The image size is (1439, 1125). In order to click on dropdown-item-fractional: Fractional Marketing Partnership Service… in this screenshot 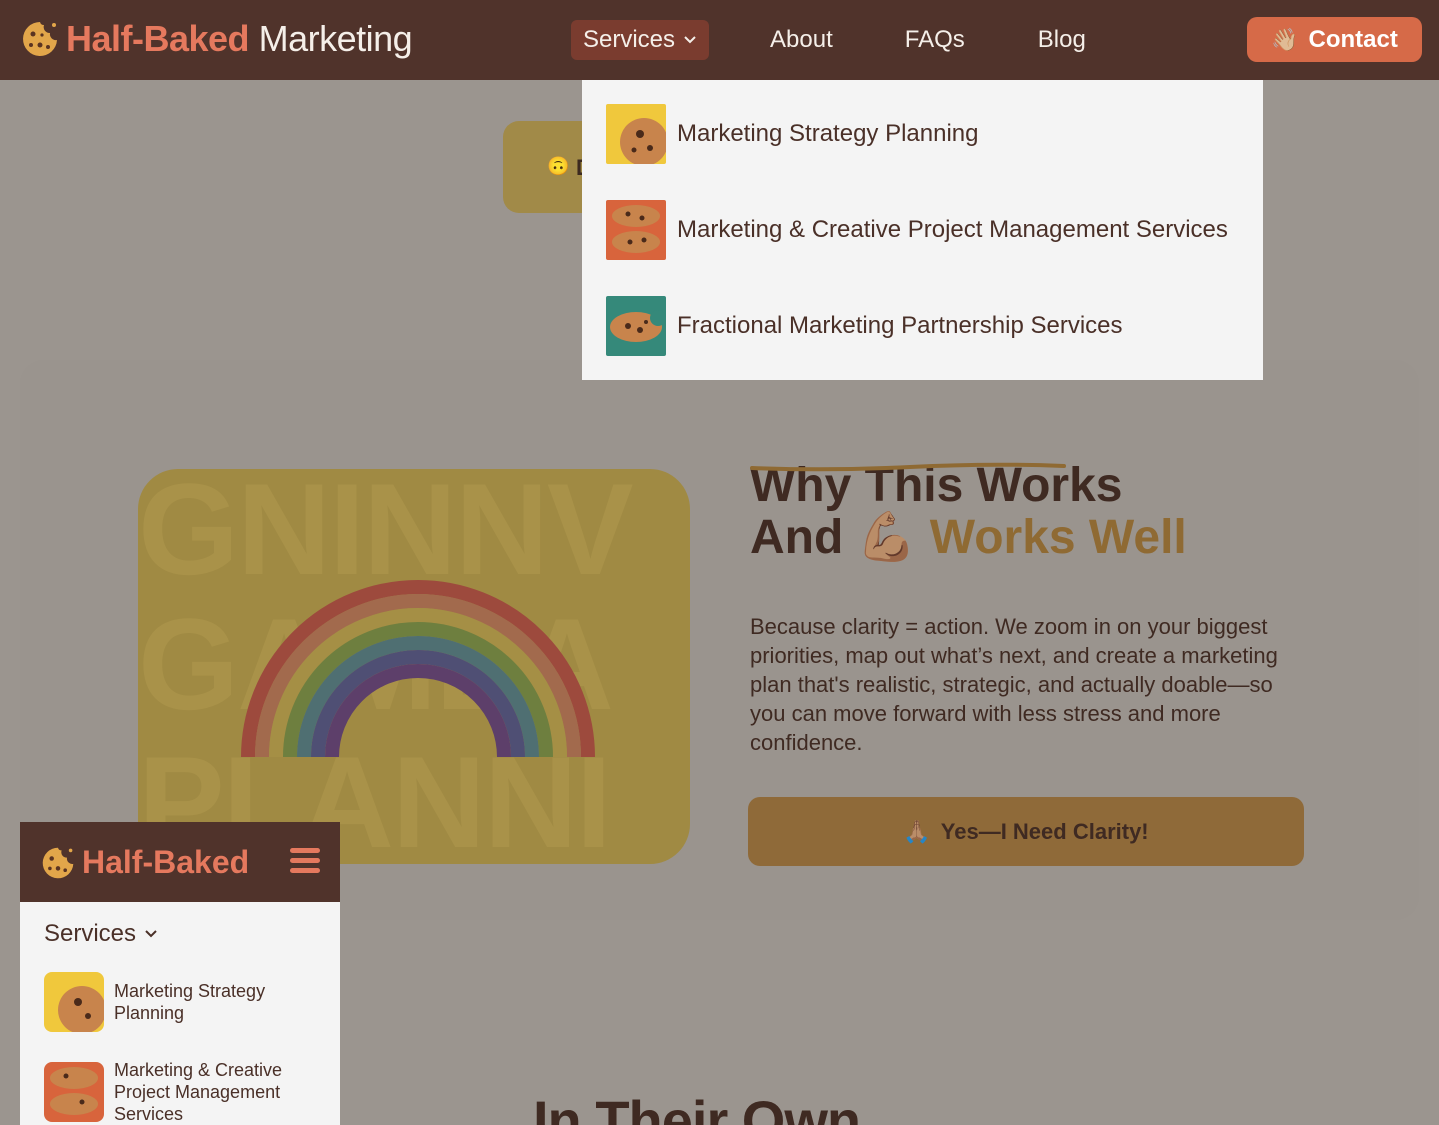, I will do `click(864, 326)`.